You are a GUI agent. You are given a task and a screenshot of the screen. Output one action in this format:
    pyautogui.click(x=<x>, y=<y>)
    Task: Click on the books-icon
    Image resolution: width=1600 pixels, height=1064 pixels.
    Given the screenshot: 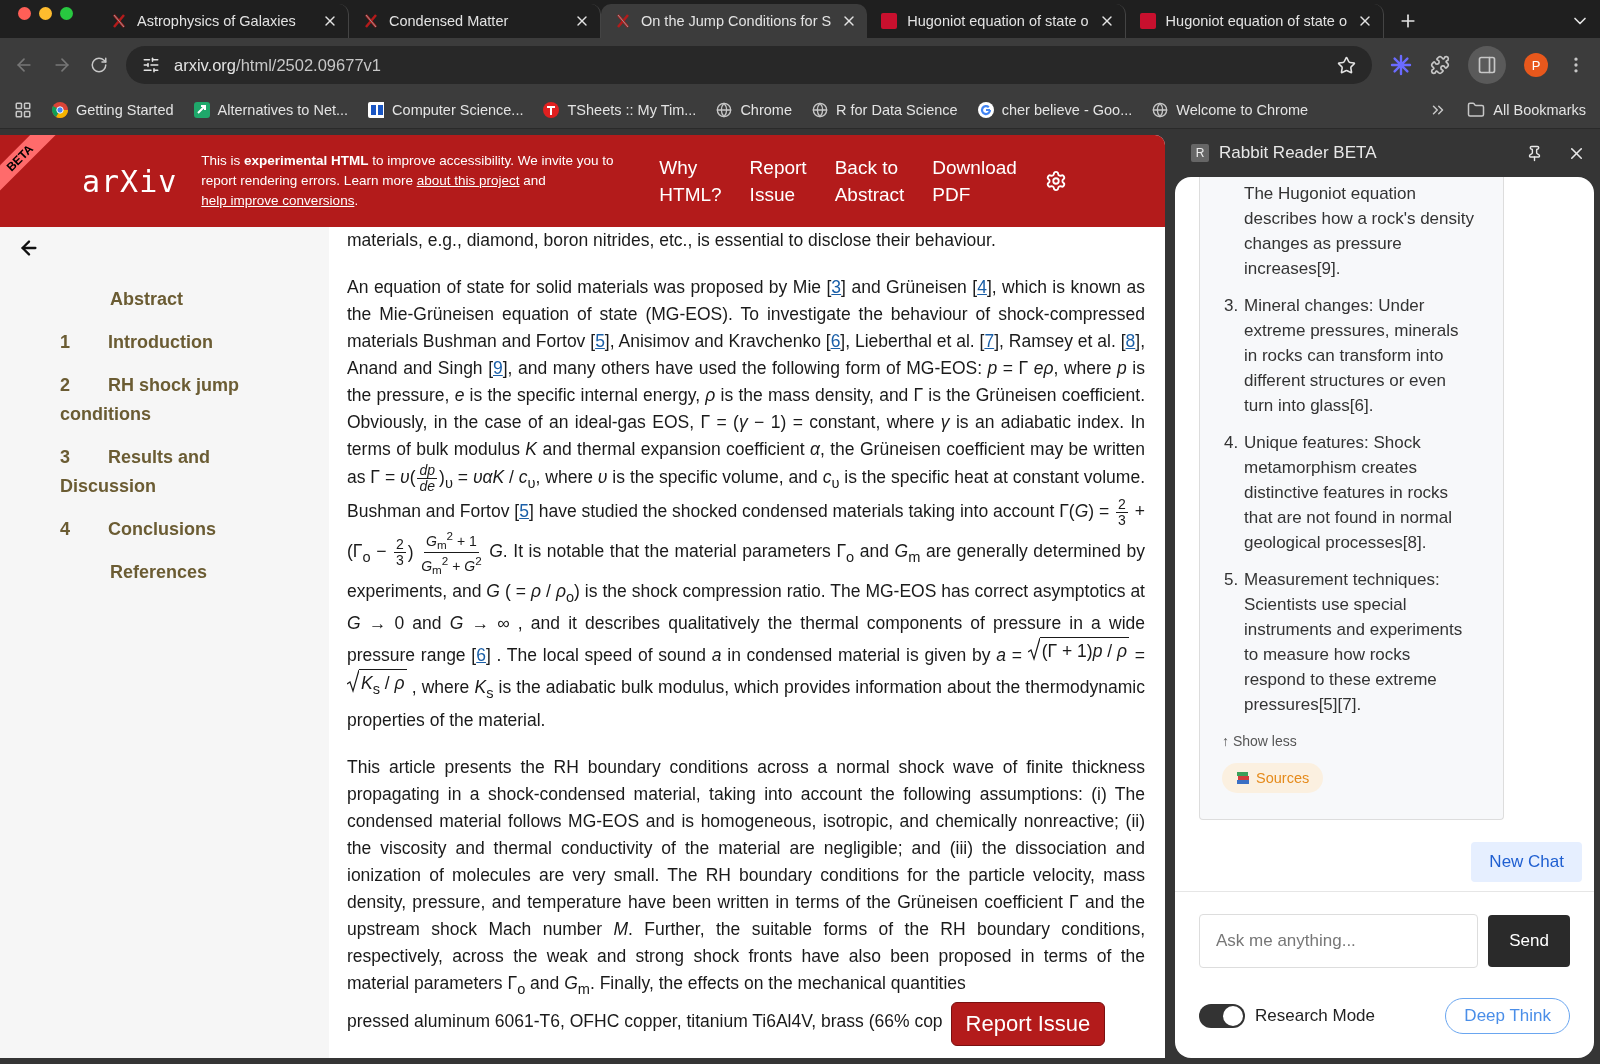 What is the action you would take?
    pyautogui.click(x=1243, y=778)
    